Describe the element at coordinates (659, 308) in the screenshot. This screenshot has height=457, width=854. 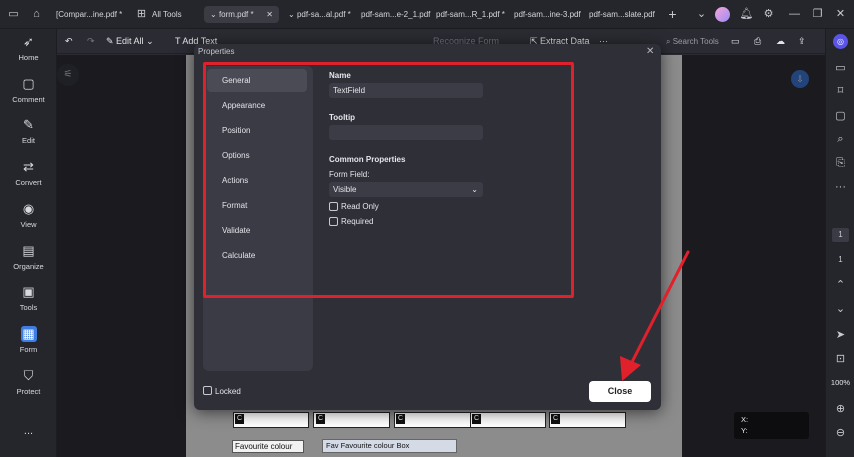
I see `arrow-shaft` at that location.